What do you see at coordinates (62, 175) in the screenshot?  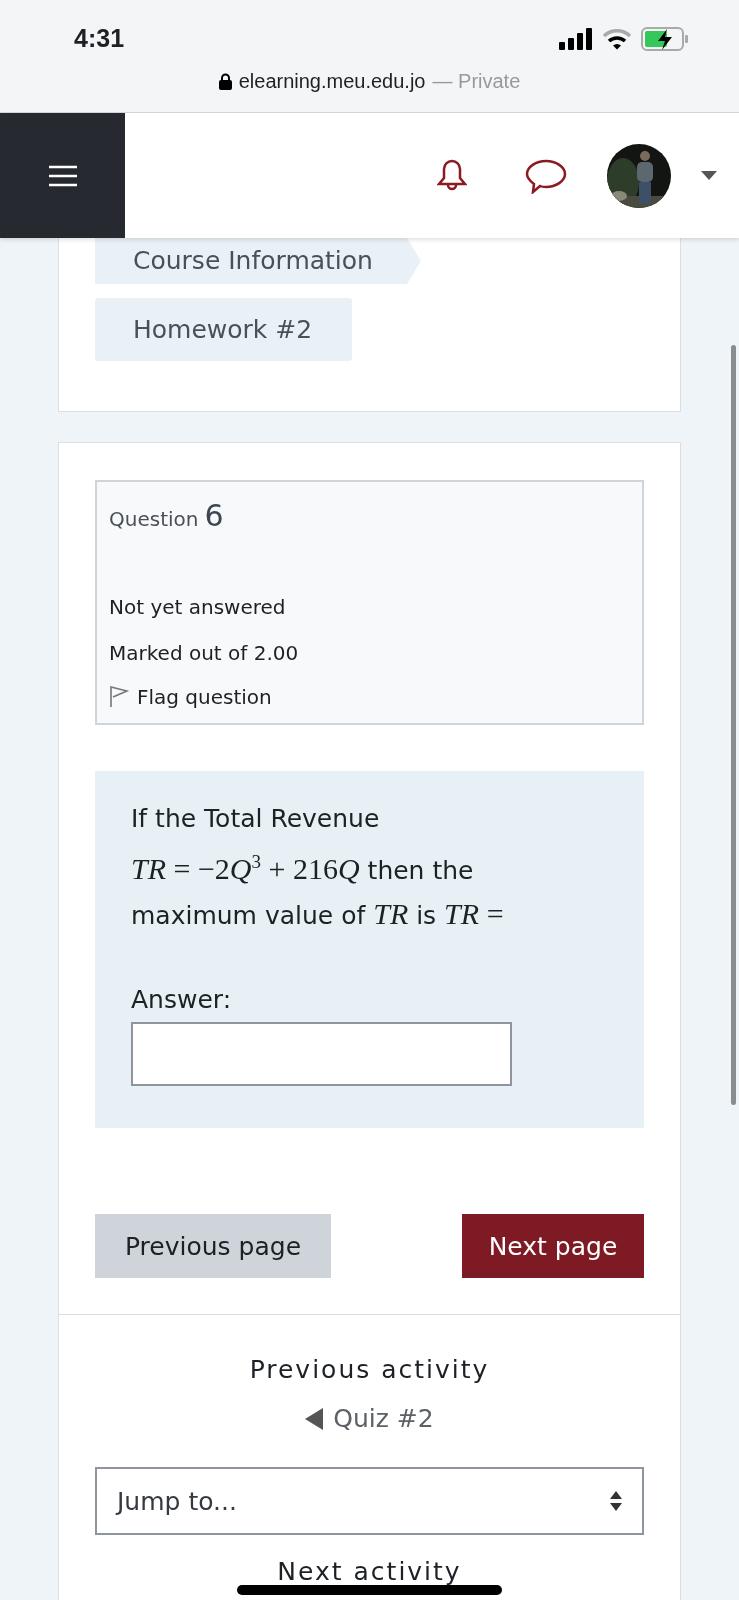 I see `menu-icon` at bounding box center [62, 175].